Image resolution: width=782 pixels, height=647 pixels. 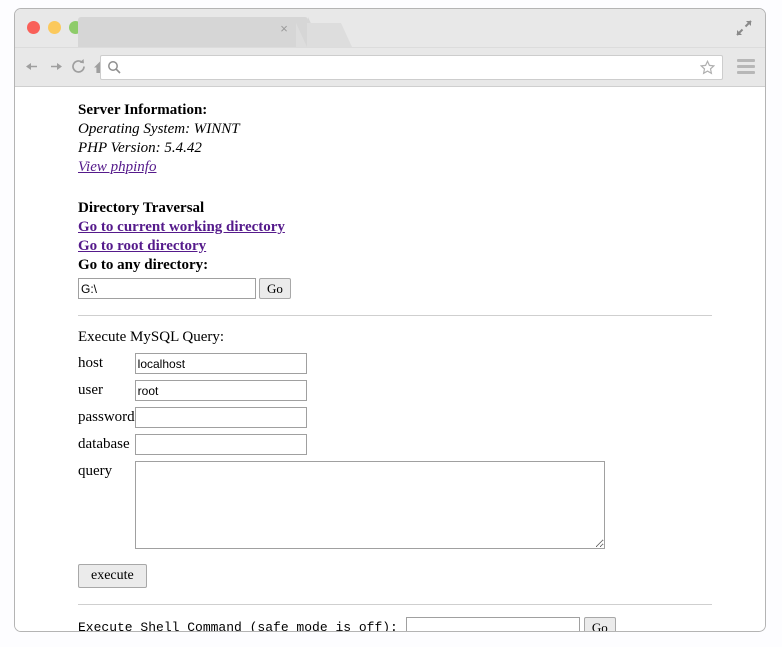 What do you see at coordinates (90, 390) in the screenshot?
I see `user-label: user` at bounding box center [90, 390].